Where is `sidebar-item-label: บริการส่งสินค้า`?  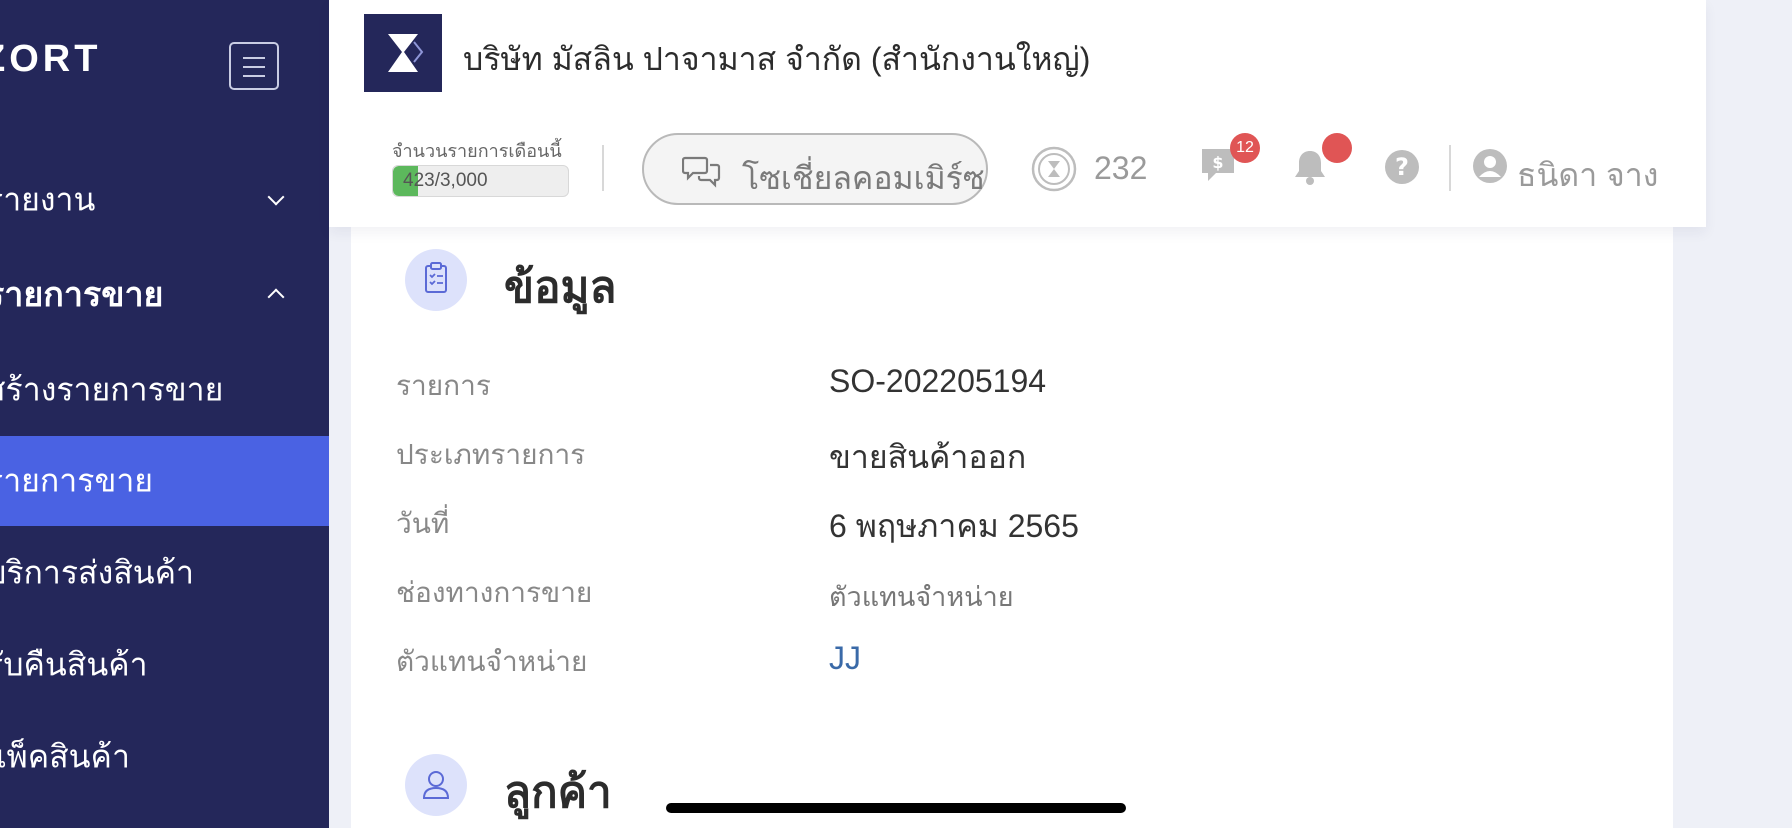
sidebar-item-label: บริการส่งสินค้า is located at coordinates (97, 572).